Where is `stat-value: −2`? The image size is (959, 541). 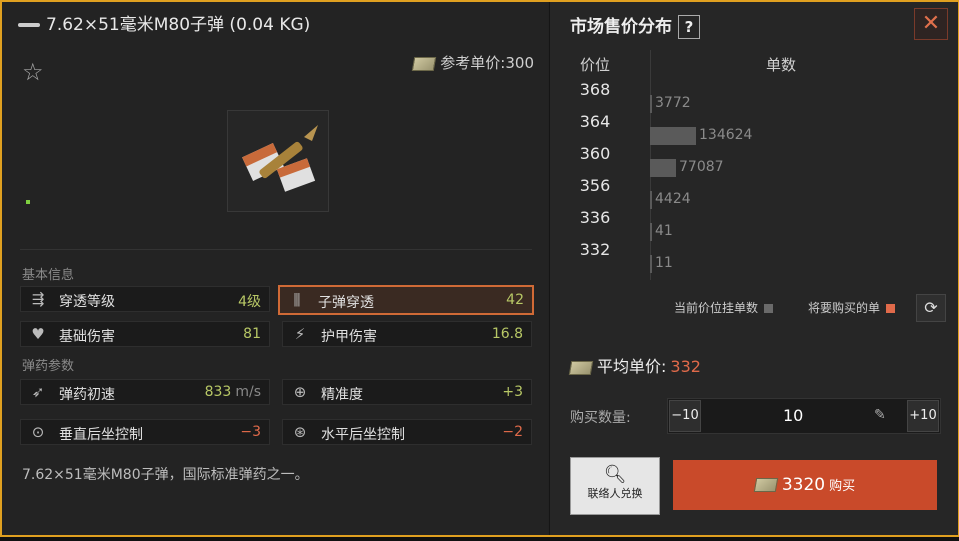
stat-value: −2 is located at coordinates (512, 432).